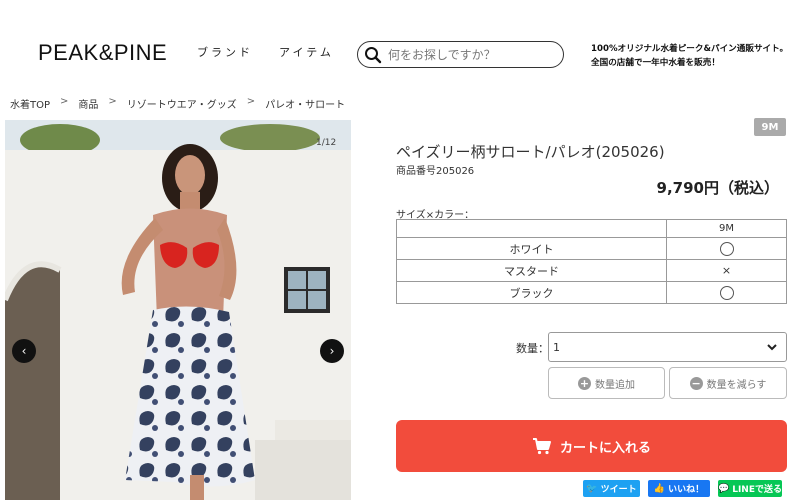 Image resolution: width=800 pixels, height=500 pixels. Describe the element at coordinates (531, 270) in the screenshot. I see `variant-color-mustard: マスタード` at that location.